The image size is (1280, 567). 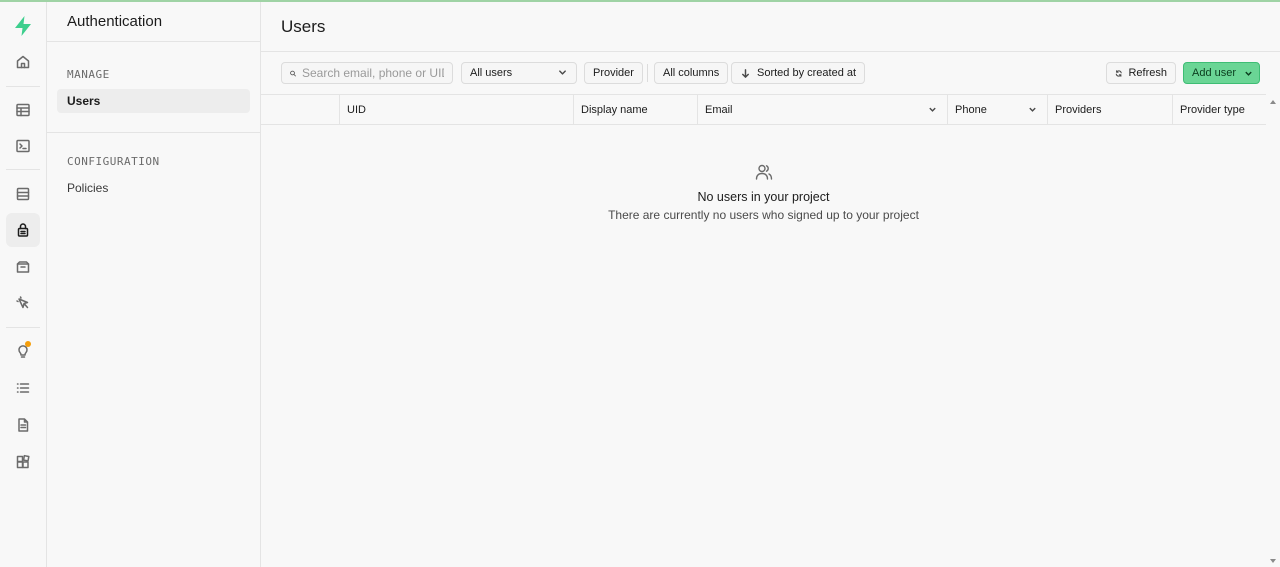 What do you see at coordinates (23, 425) in the screenshot?
I see `docs-icon` at bounding box center [23, 425].